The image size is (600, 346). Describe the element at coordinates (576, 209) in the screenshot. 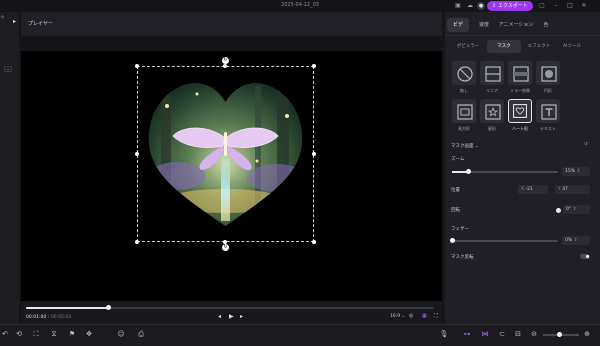

I see `rotate-value-field: 0° ⇕` at that location.